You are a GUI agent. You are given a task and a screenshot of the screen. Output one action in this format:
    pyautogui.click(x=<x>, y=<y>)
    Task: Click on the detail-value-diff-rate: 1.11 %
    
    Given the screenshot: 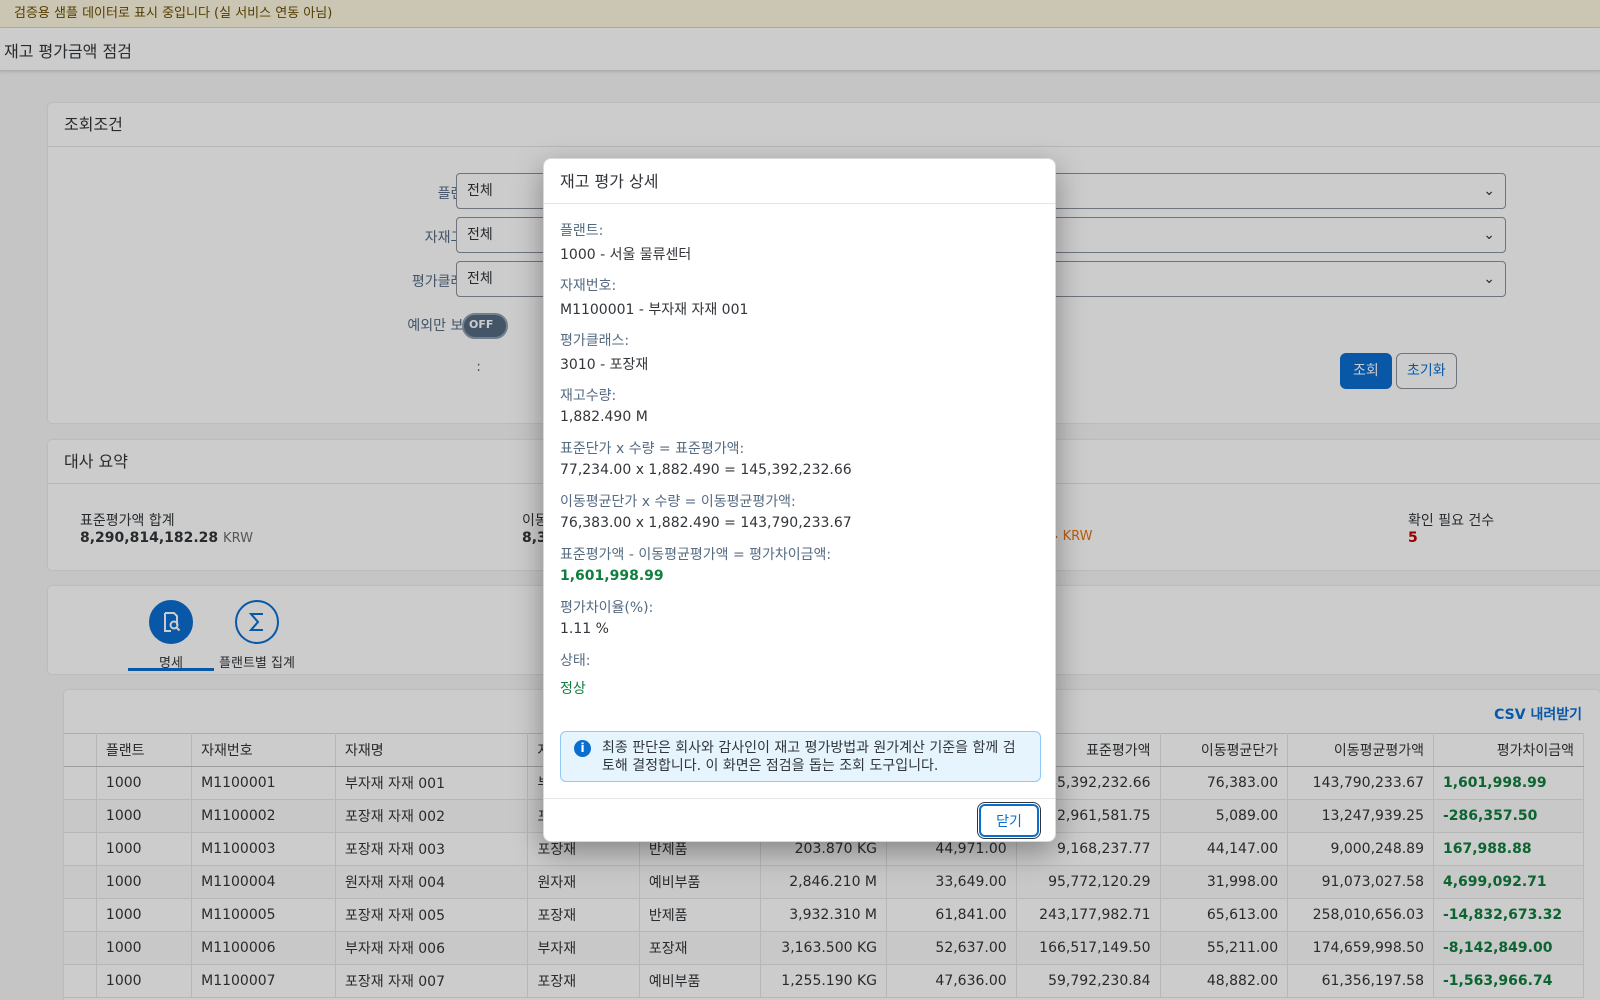 What is the action you would take?
    pyautogui.click(x=584, y=629)
    